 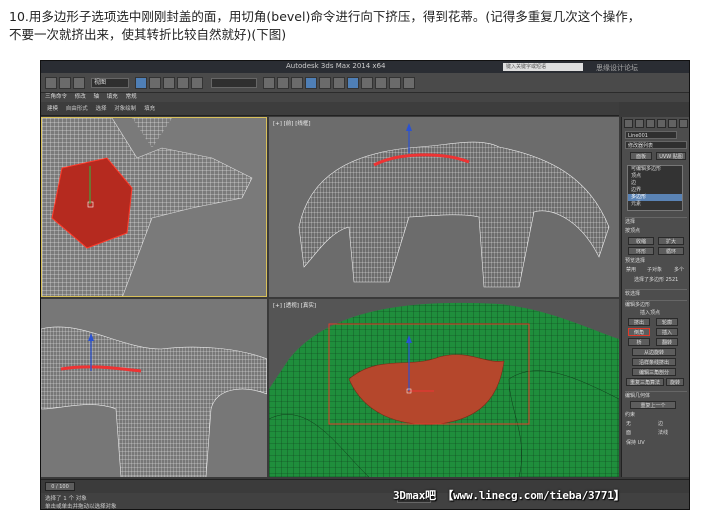 I want to click on disable-radio: 禁用, so click(x=631, y=270).